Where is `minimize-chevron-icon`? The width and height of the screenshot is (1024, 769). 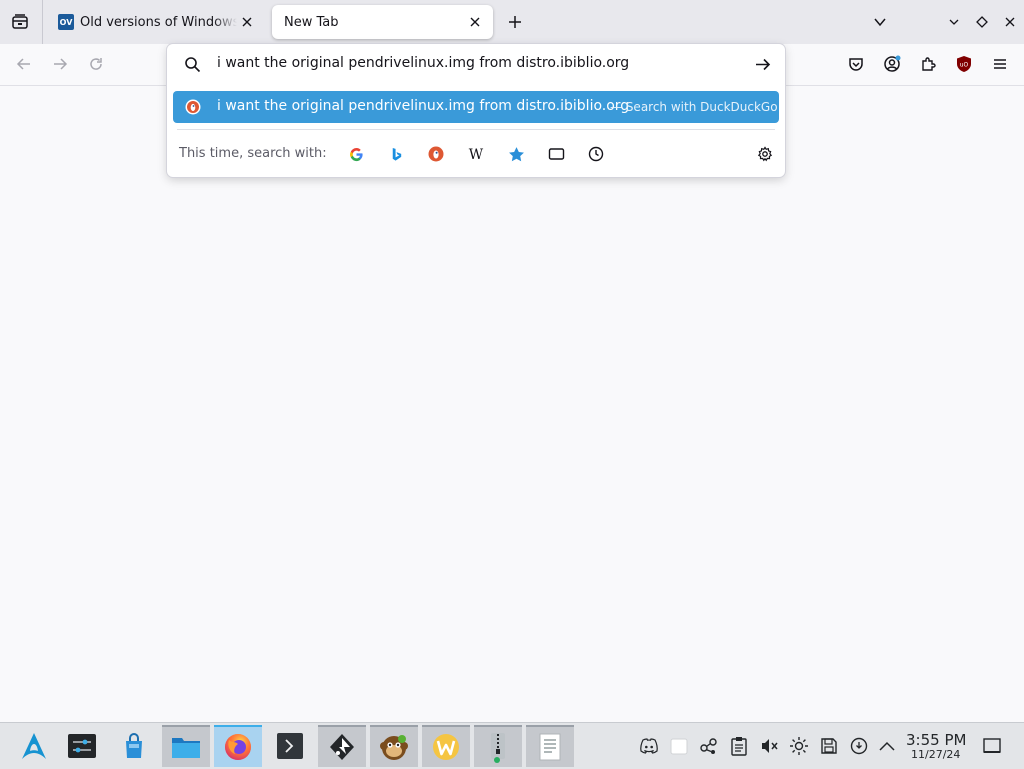 minimize-chevron-icon is located at coordinates (954, 22).